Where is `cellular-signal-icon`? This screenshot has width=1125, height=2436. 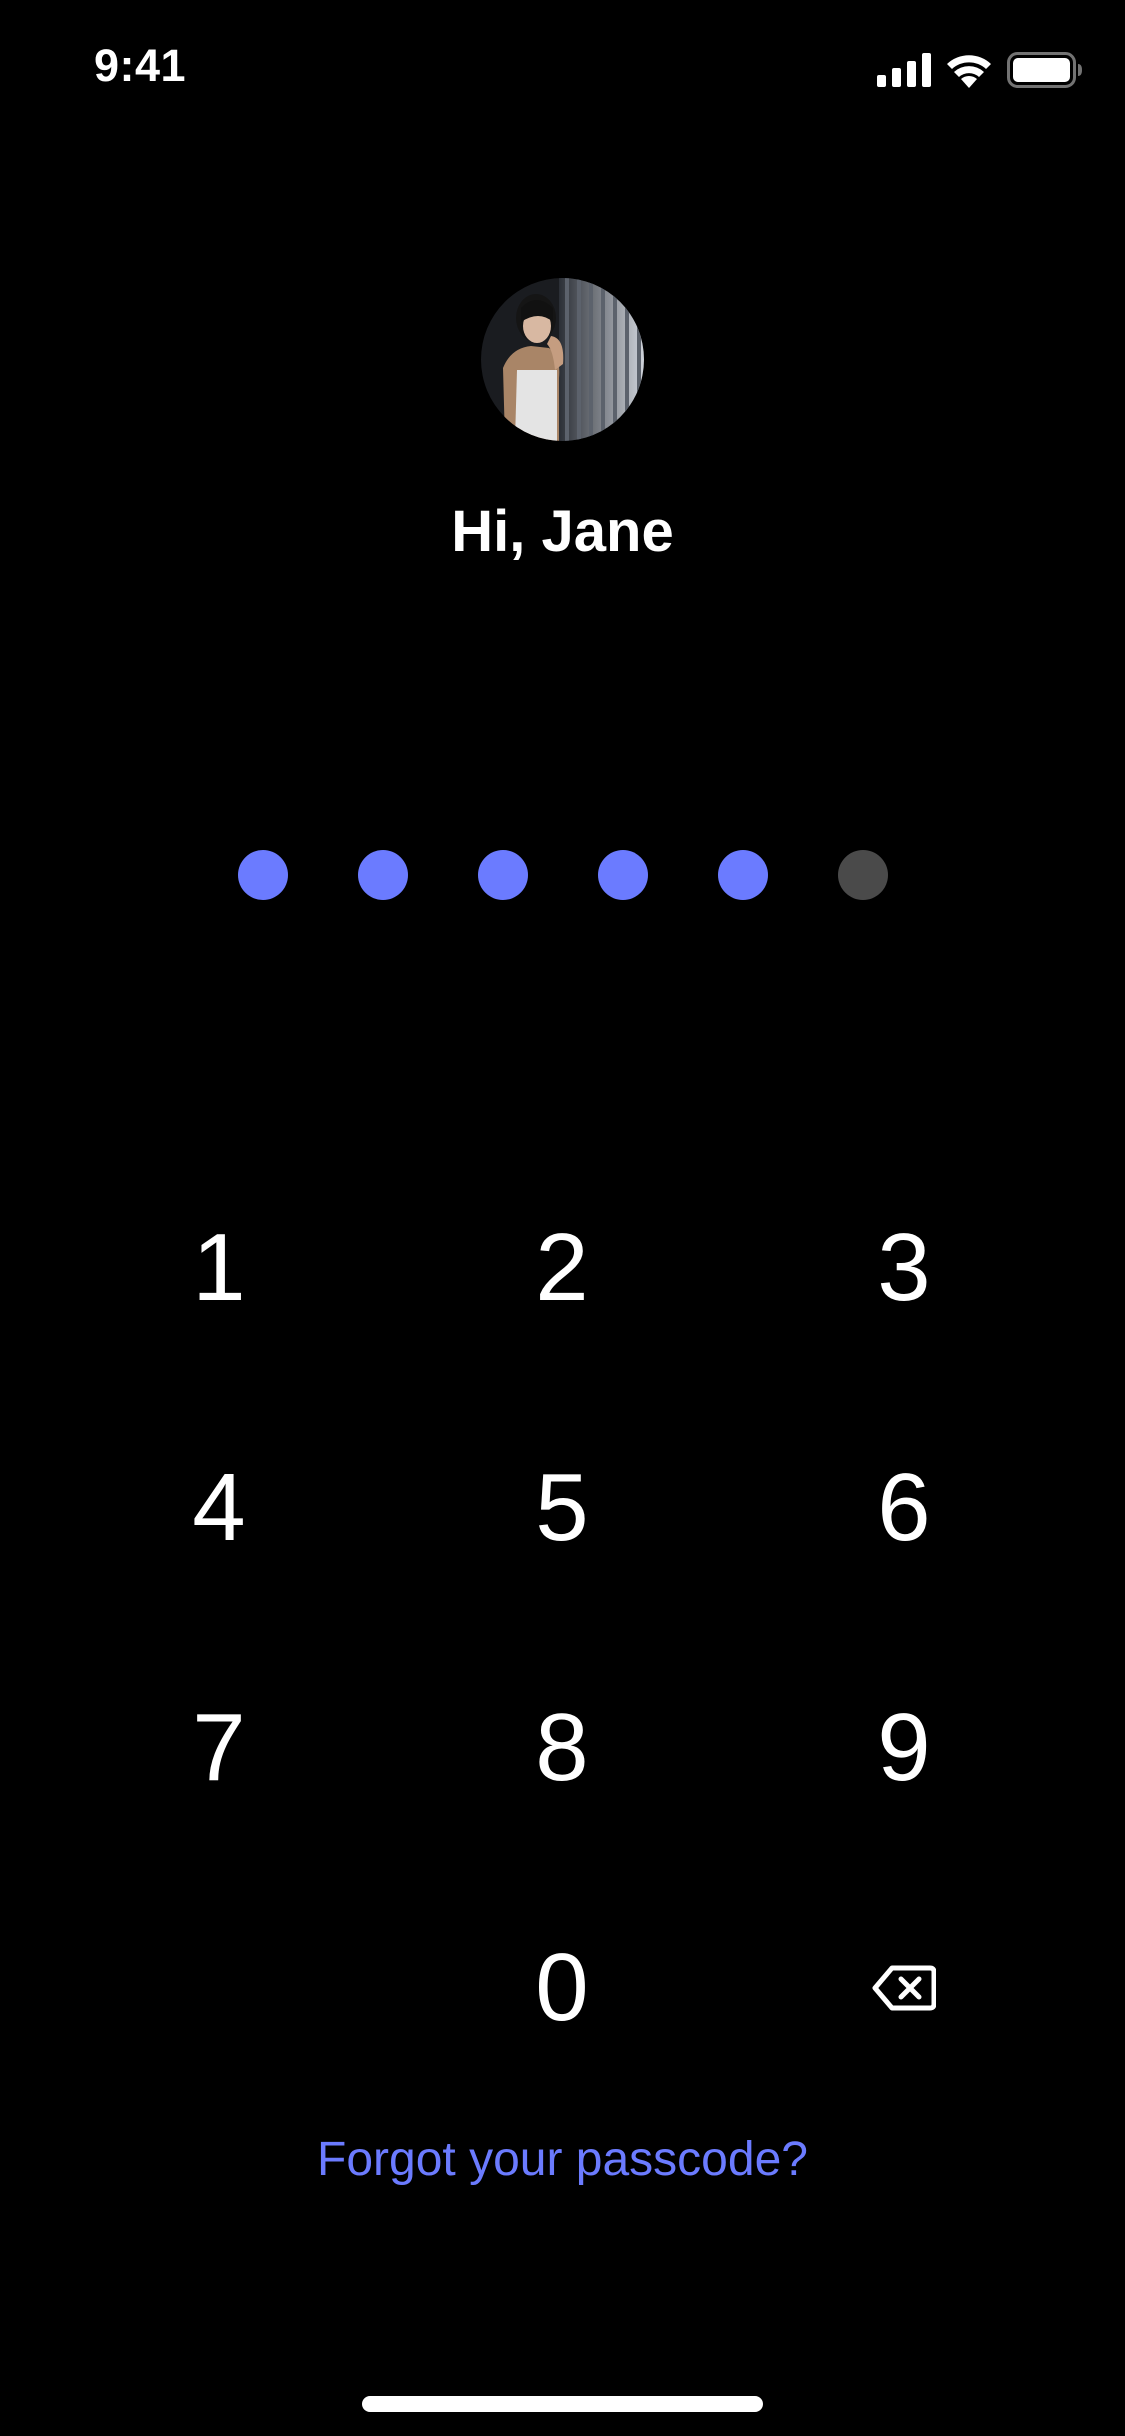 cellular-signal-icon is located at coordinates (904, 70).